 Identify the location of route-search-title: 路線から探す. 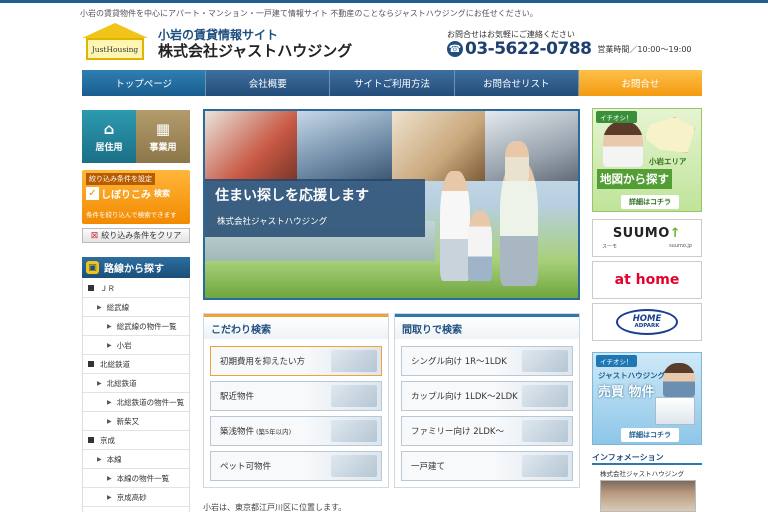
(134, 269).